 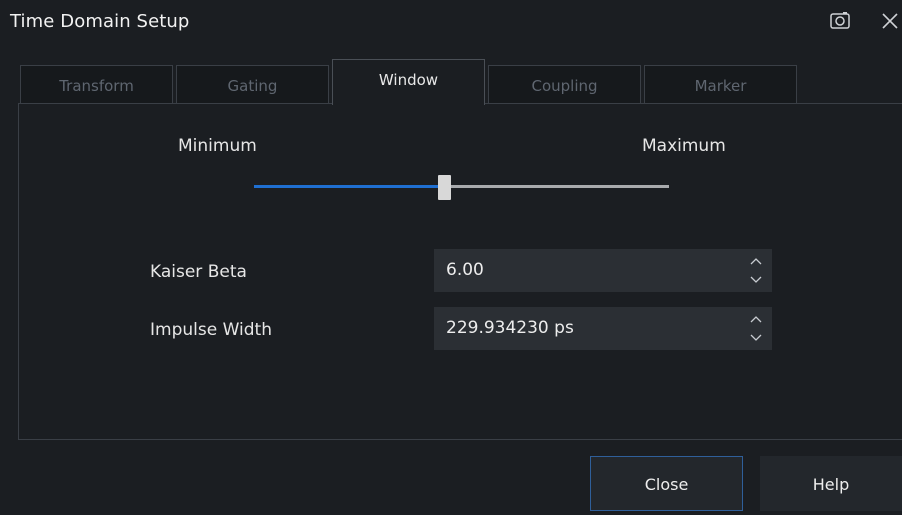 What do you see at coordinates (465, 270) in the screenshot?
I see `kaiser-beta-value: 6.00` at bounding box center [465, 270].